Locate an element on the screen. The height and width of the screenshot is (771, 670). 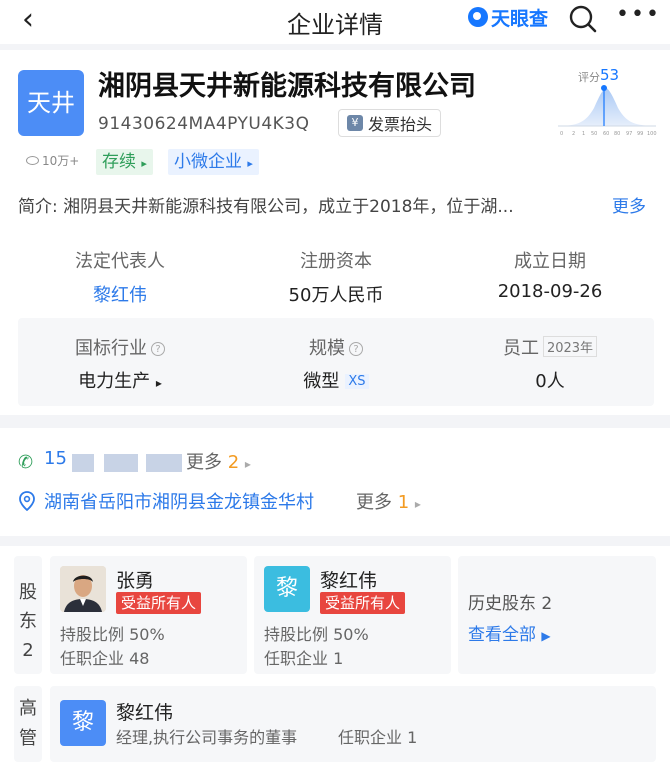
phone-icon: ✆ is located at coordinates (26, 462).